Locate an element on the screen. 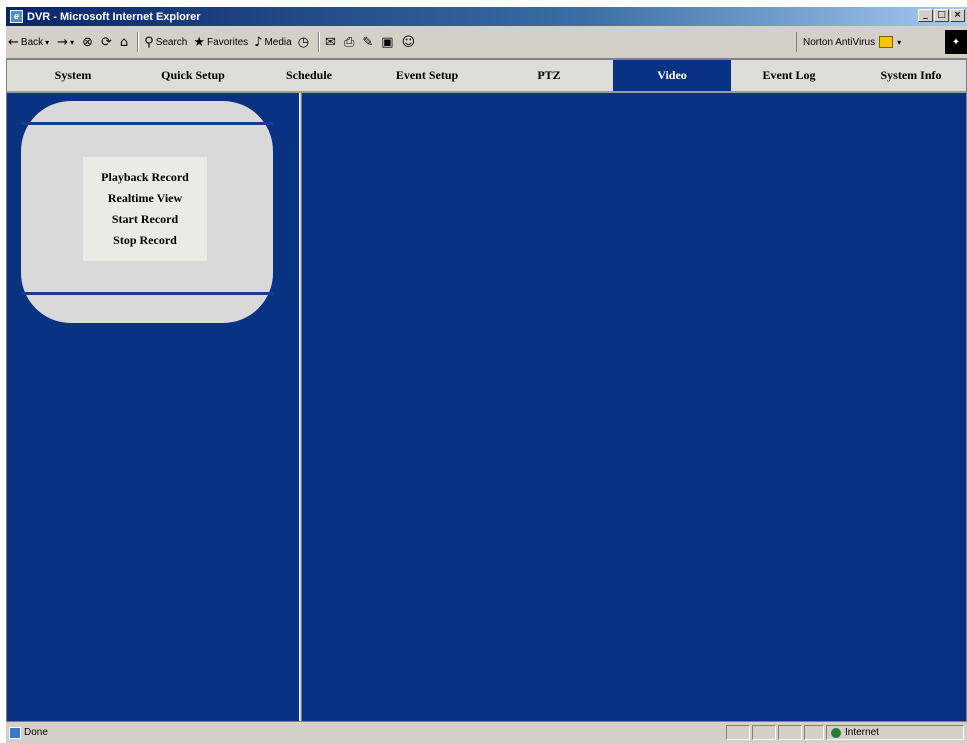 This screenshot has height=743, width=967. print-button: ⎙ is located at coordinates (350, 42).